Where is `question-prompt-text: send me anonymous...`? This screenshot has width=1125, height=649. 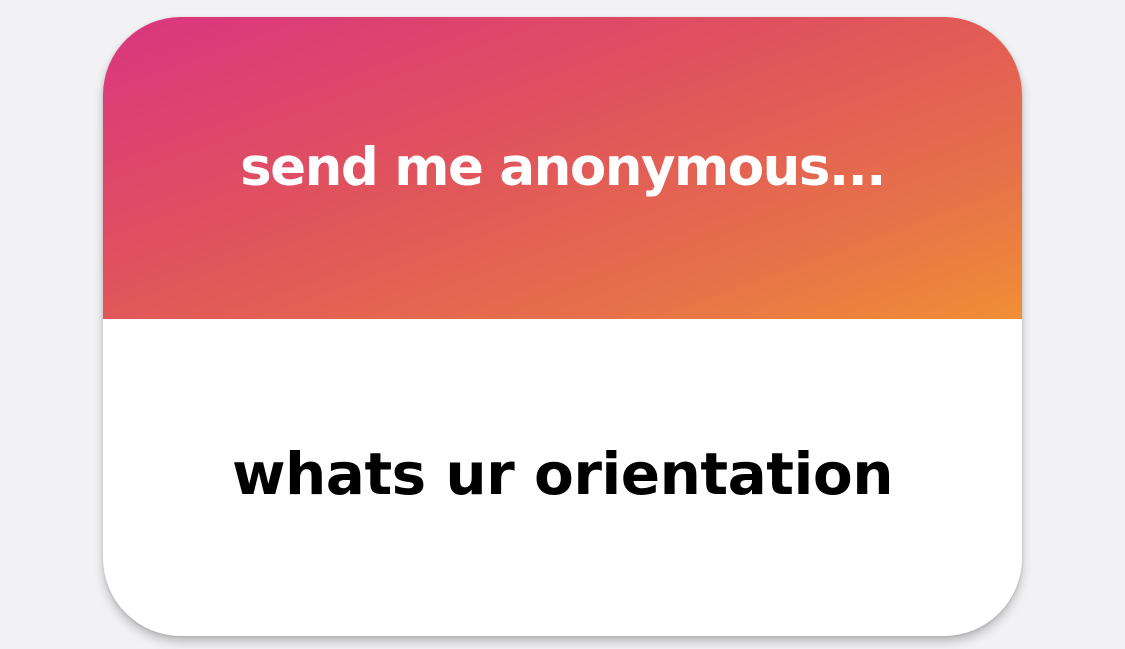
question-prompt-text: send me anonymous... is located at coordinates (563, 167).